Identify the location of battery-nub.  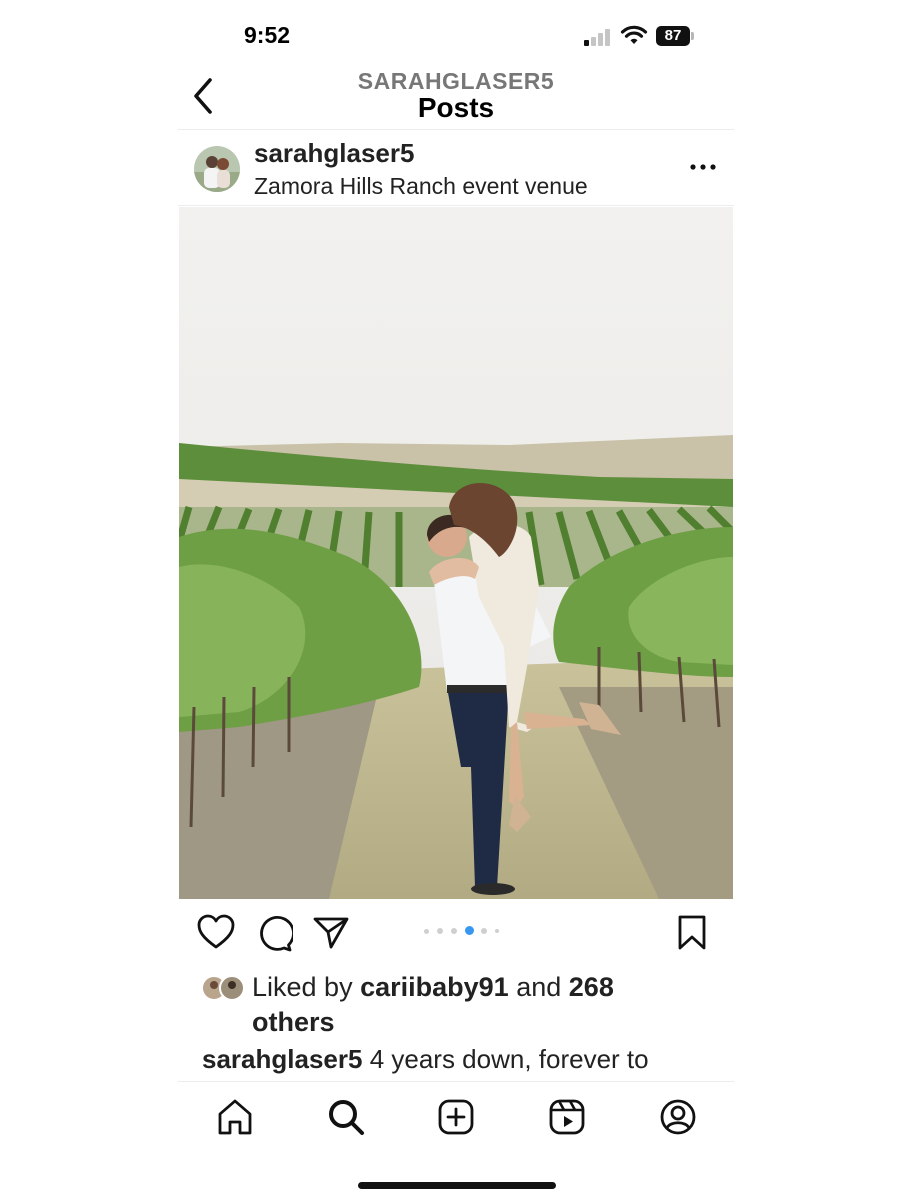
(692, 36).